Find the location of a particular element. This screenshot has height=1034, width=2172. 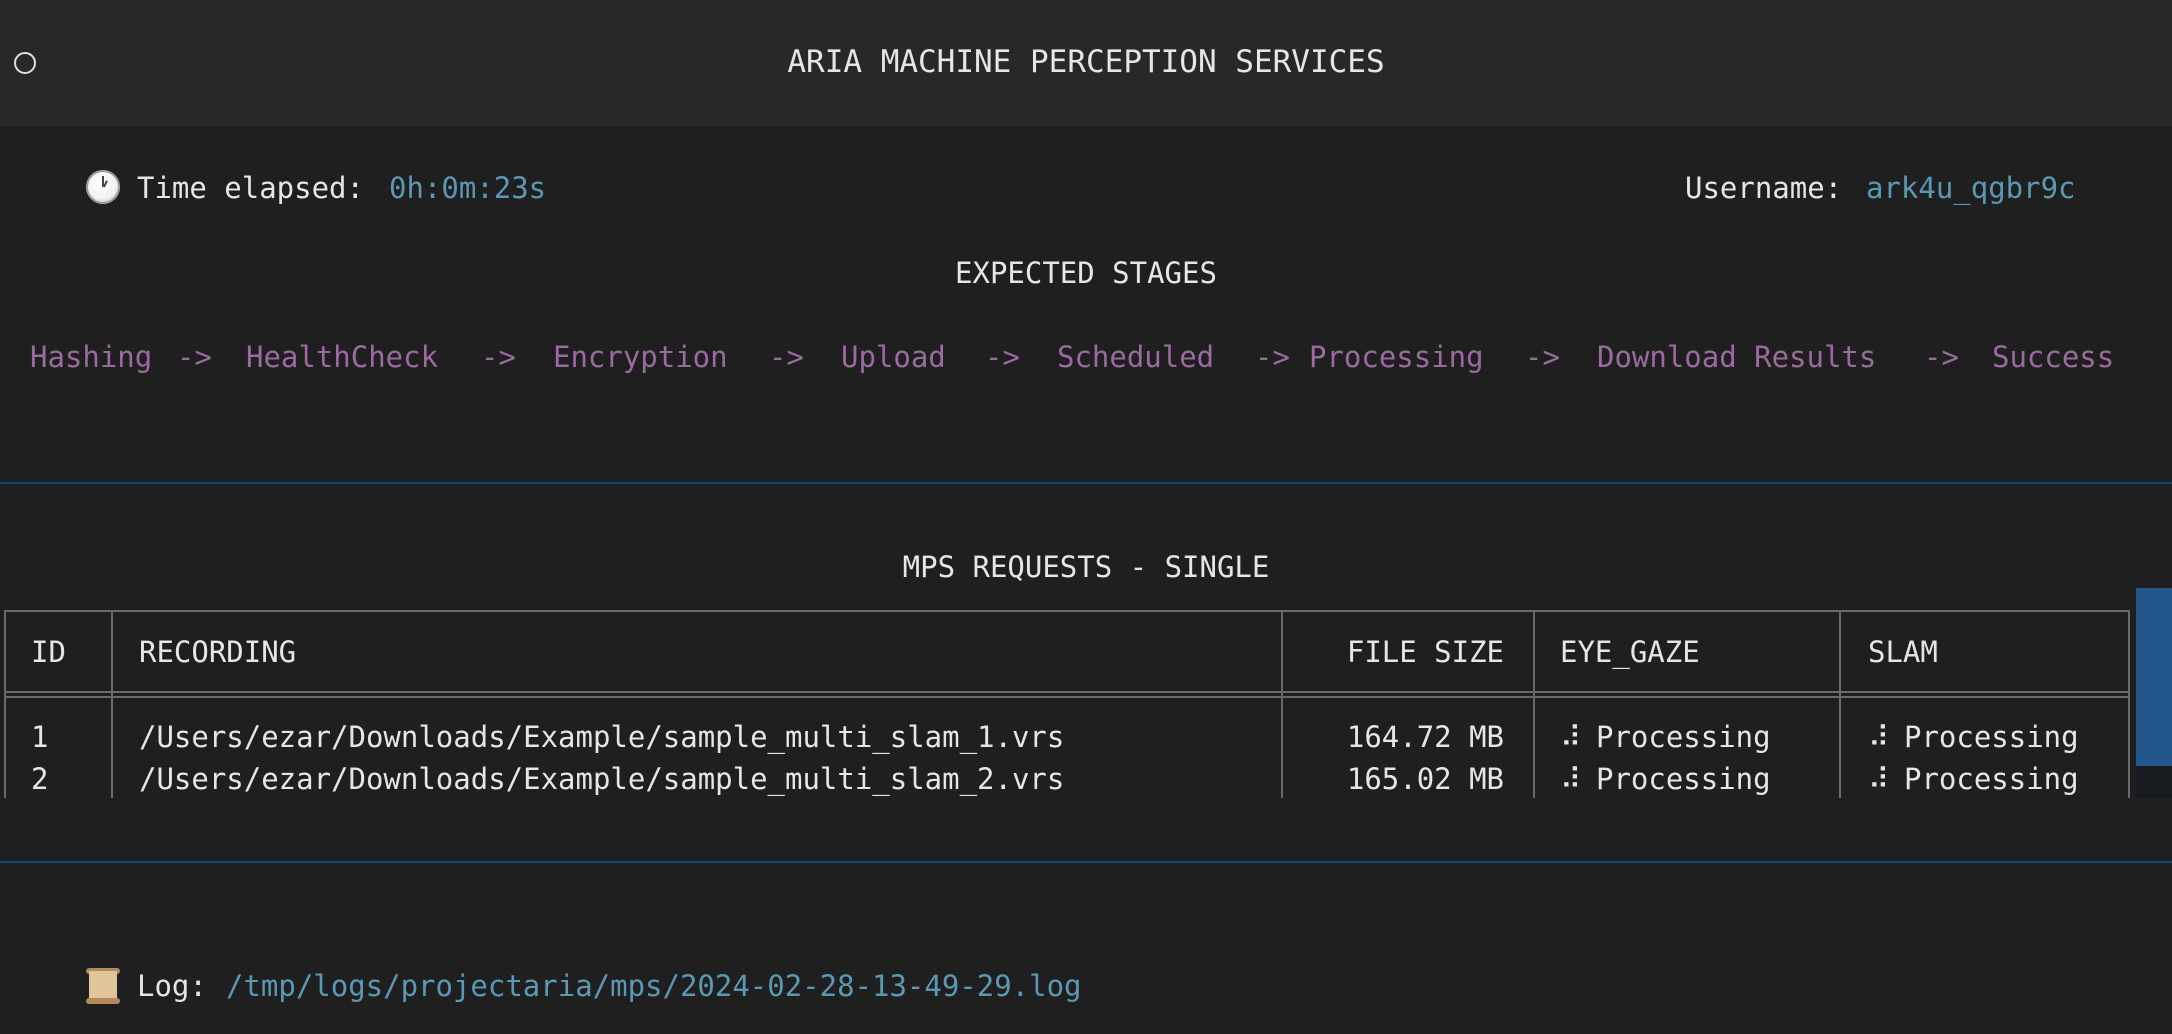

username-label: Username: is located at coordinates (1772, 188).